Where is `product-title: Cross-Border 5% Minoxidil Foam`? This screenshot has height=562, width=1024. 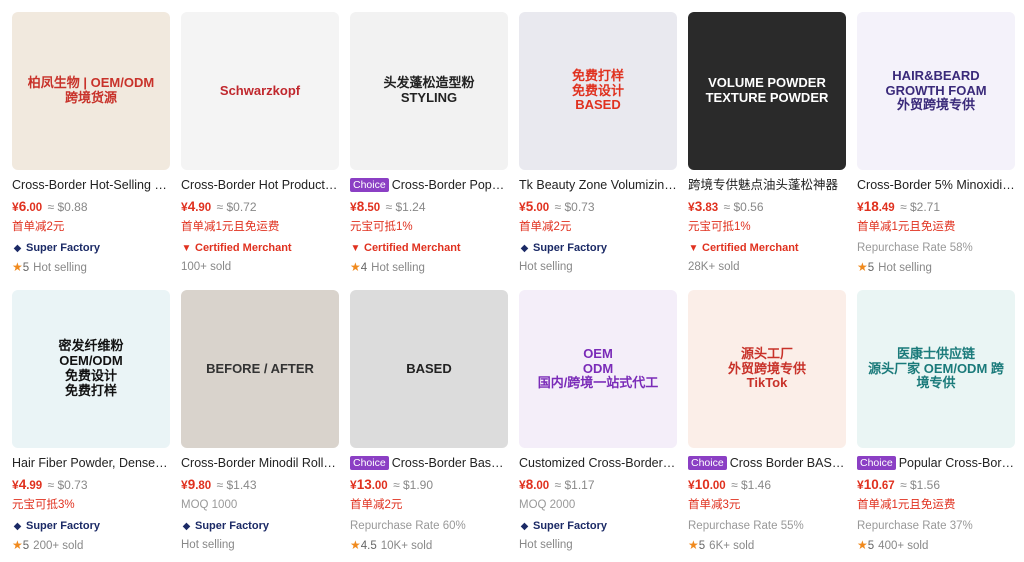 product-title: Cross-Border 5% Minoxidil Foam is located at coordinates (936, 185).